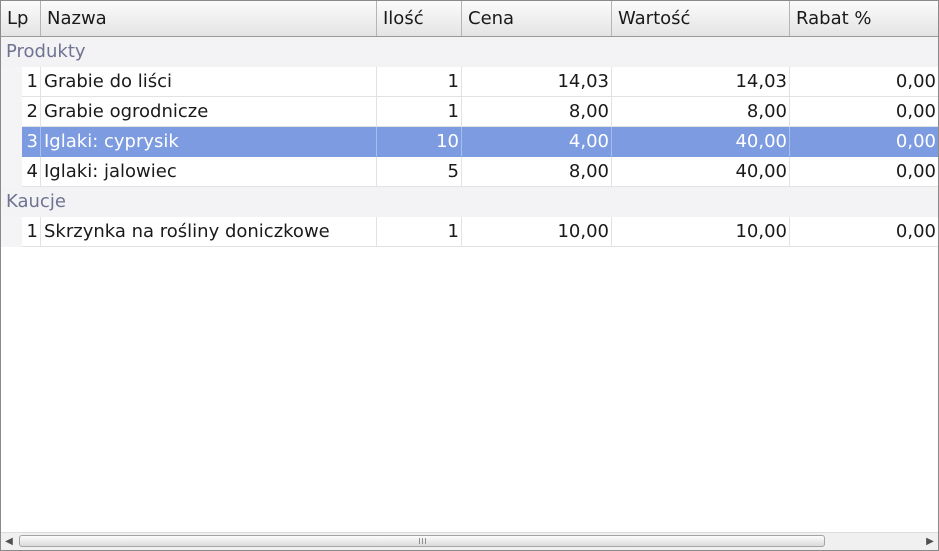  Describe the element at coordinates (701, 18) in the screenshot. I see `column-header-wartosc: Wartość` at that location.